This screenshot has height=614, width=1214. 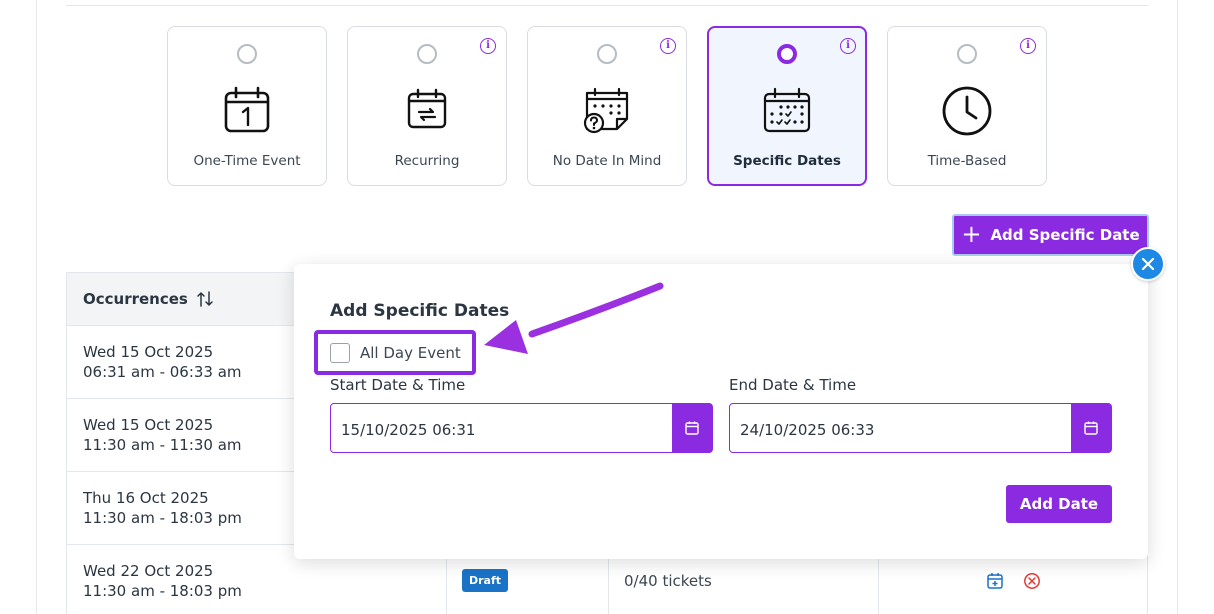 I want to click on all-day-event-toggle: All Day Event, so click(x=395, y=352).